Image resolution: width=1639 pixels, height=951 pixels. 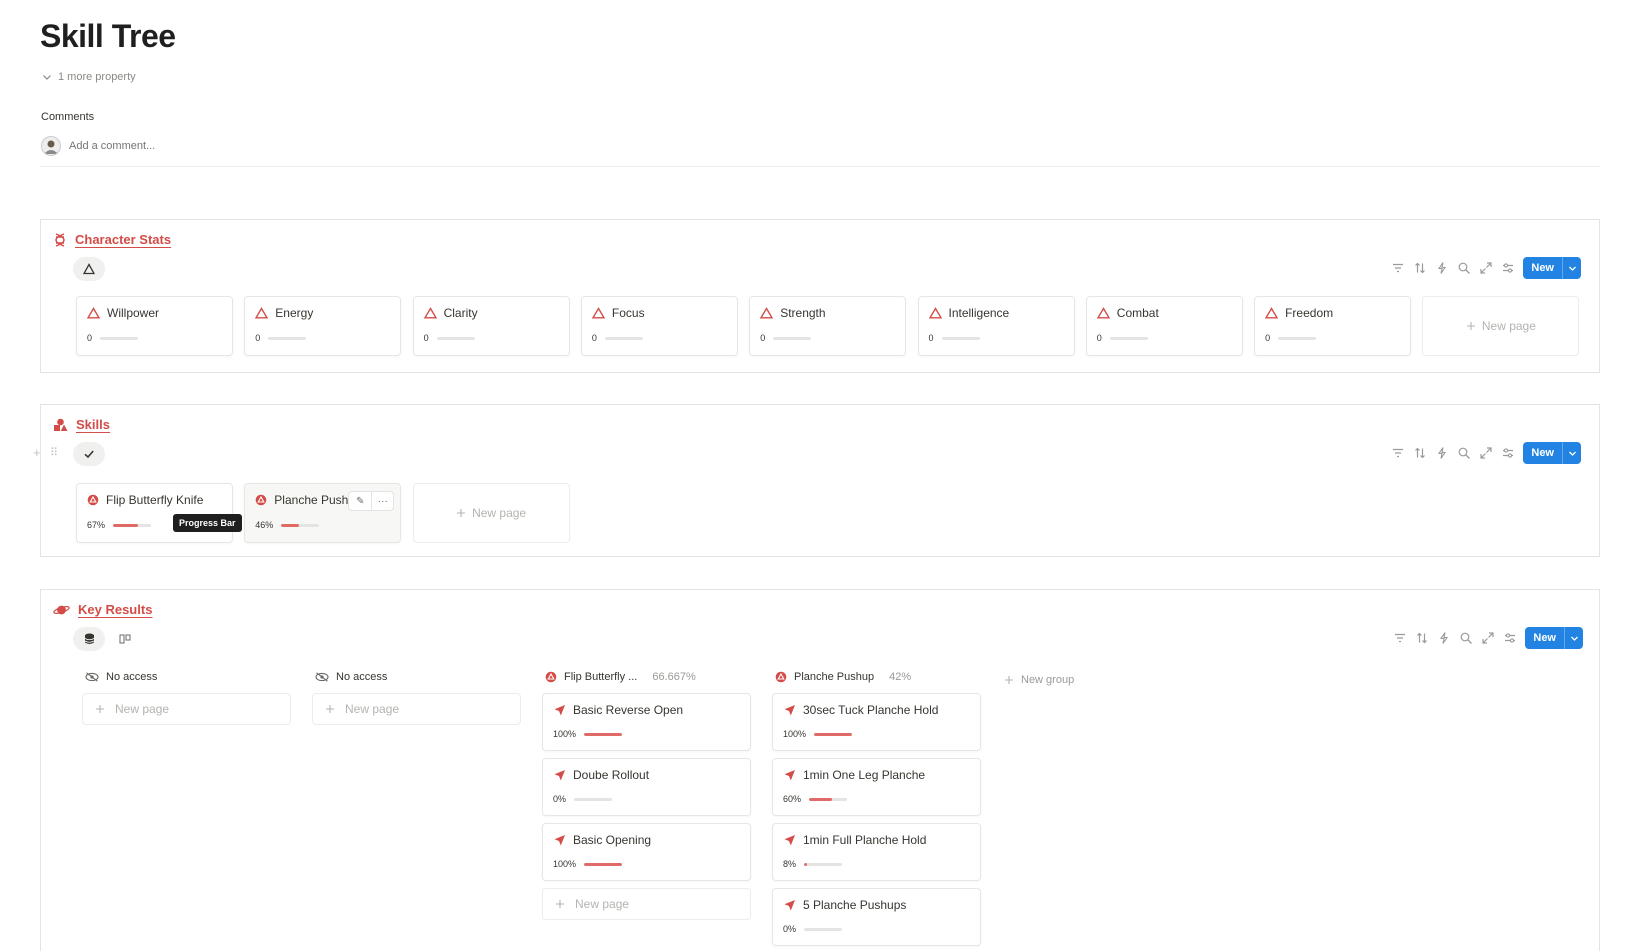 What do you see at coordinates (996, 326) in the screenshot?
I see `card: Intelligence 0` at bounding box center [996, 326].